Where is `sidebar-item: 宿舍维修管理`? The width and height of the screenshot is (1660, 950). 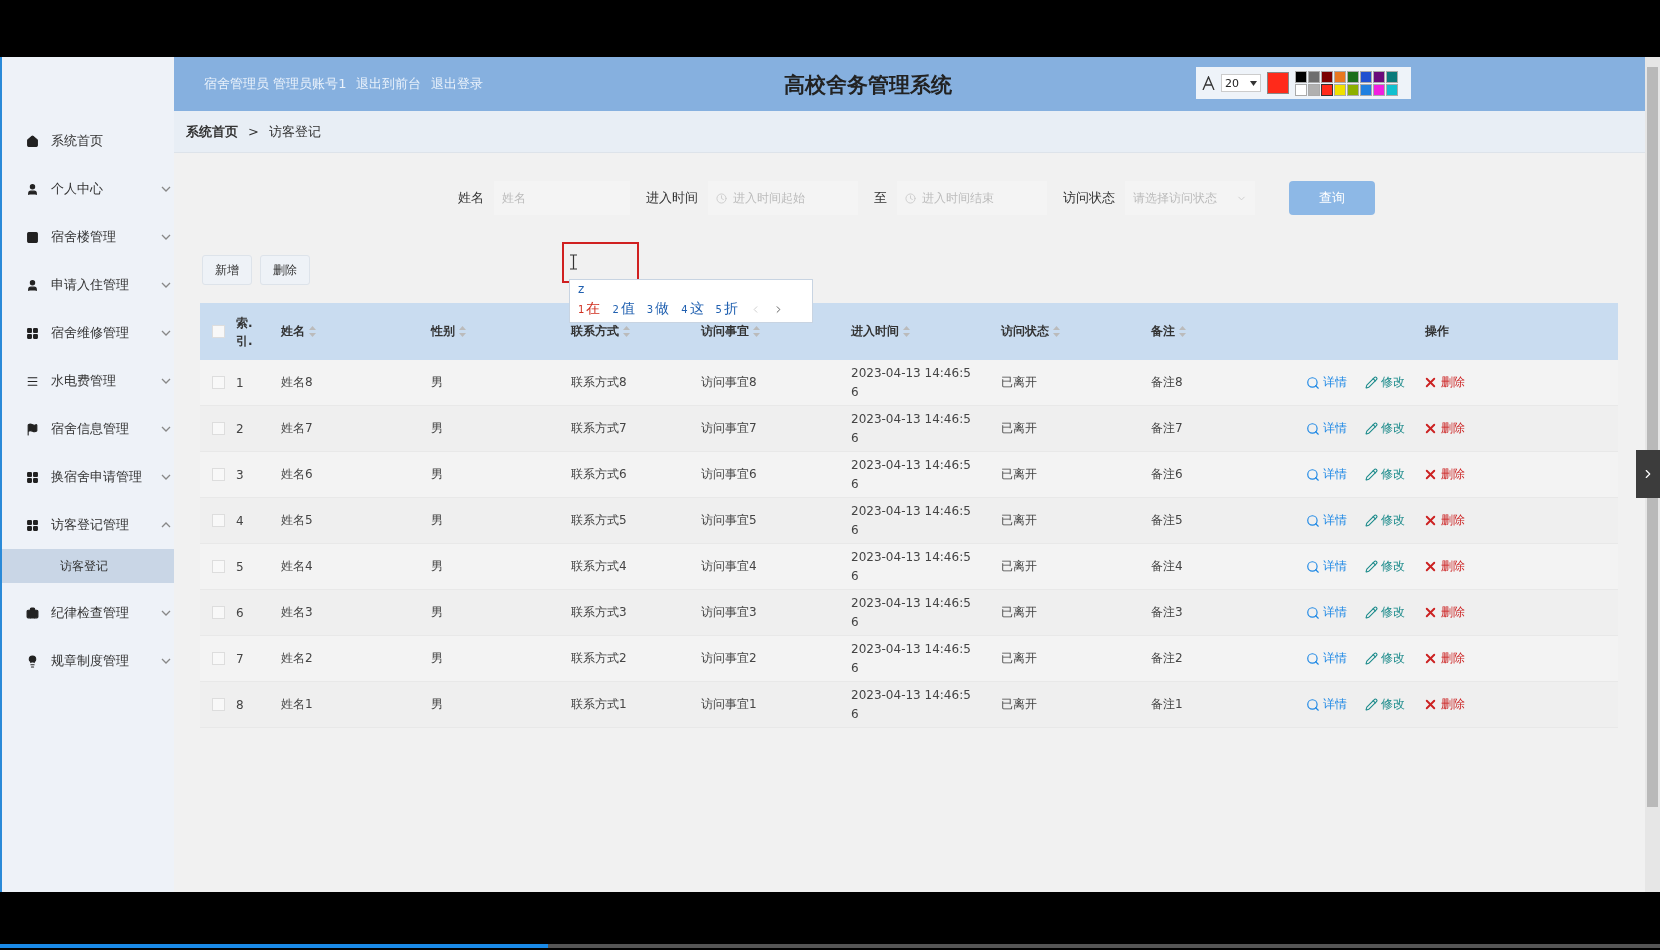 sidebar-item: 宿舍维修管理 is located at coordinates (88, 333).